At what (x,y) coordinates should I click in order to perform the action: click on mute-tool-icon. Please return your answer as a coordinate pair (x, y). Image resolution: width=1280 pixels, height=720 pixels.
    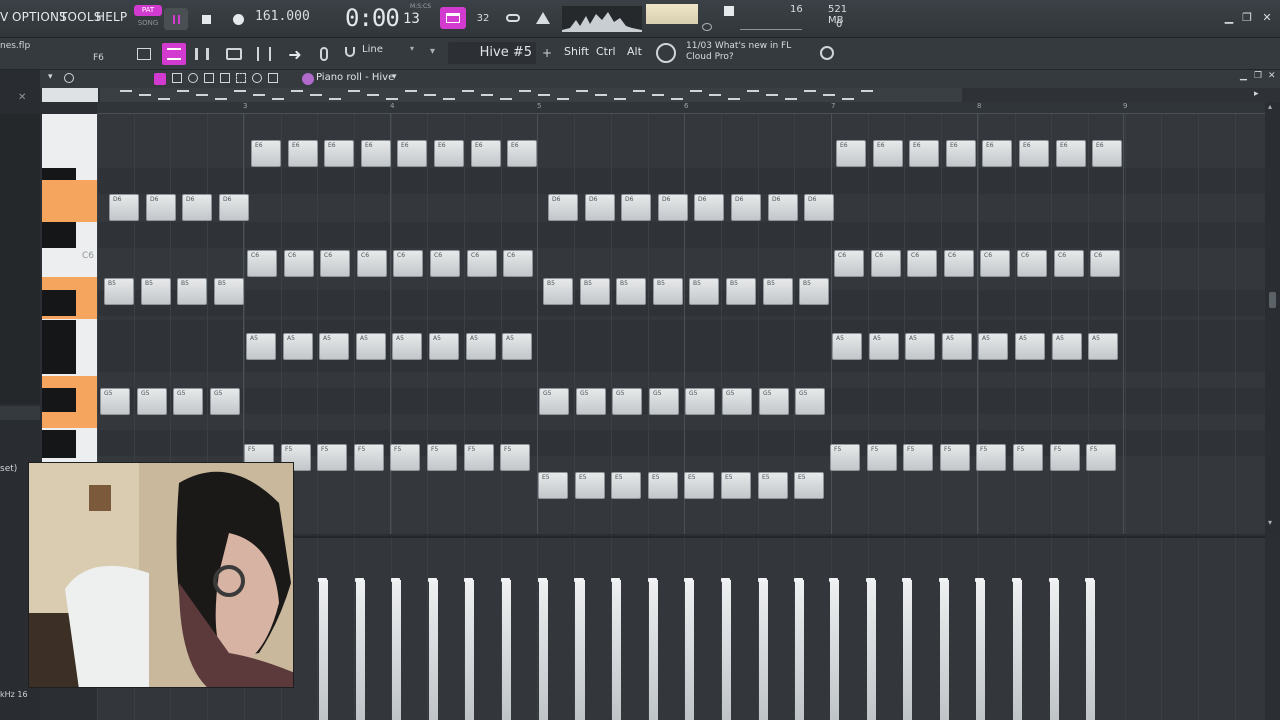
    Looking at the image, I should click on (209, 78).